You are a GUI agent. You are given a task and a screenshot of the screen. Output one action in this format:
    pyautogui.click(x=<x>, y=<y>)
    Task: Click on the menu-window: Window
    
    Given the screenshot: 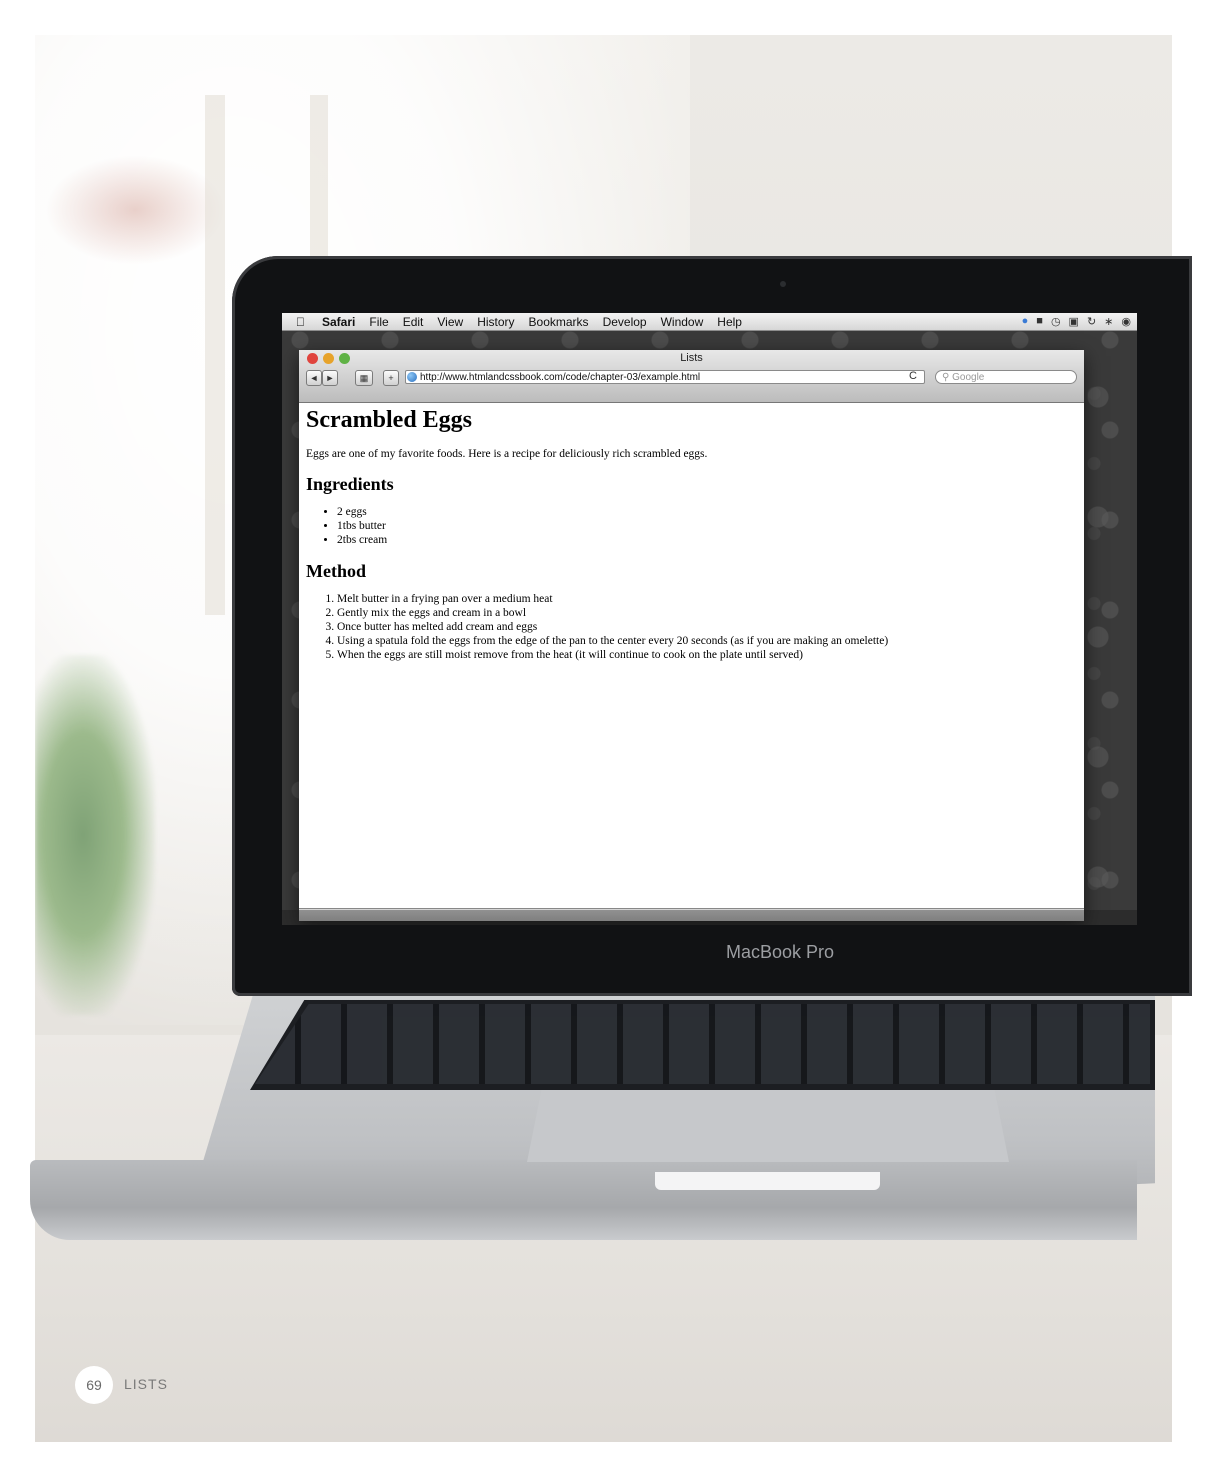 What is the action you would take?
    pyautogui.click(x=682, y=322)
    